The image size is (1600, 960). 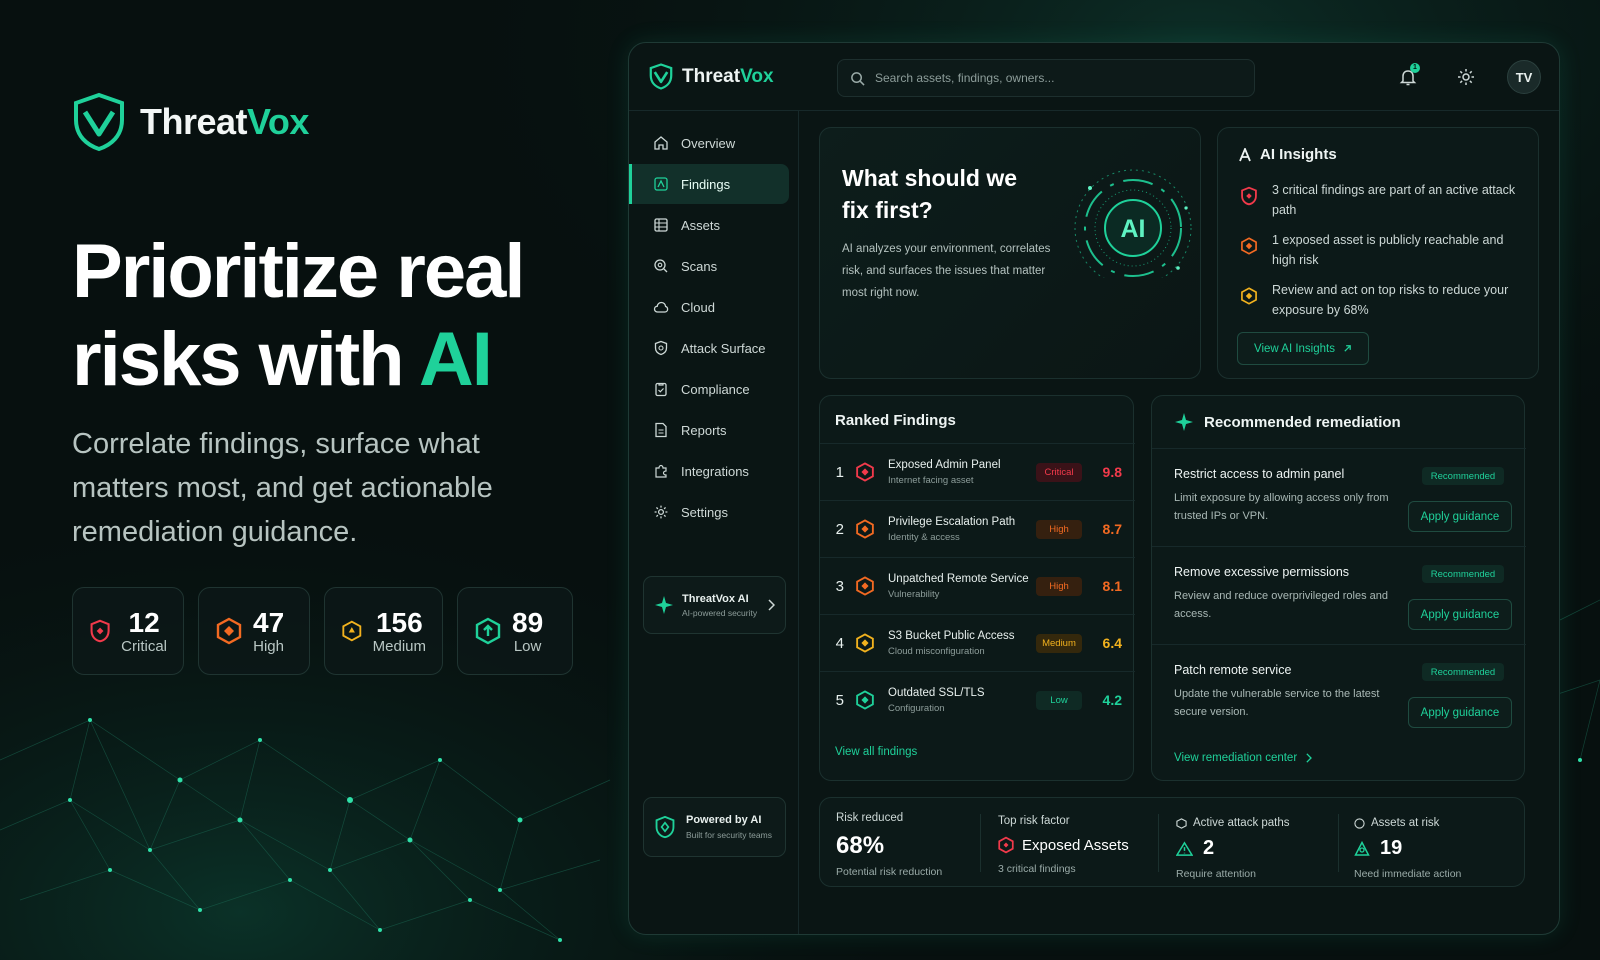 What do you see at coordinates (709, 348) in the screenshot?
I see `sidebar-item-attack-surface: Attack Surface` at bounding box center [709, 348].